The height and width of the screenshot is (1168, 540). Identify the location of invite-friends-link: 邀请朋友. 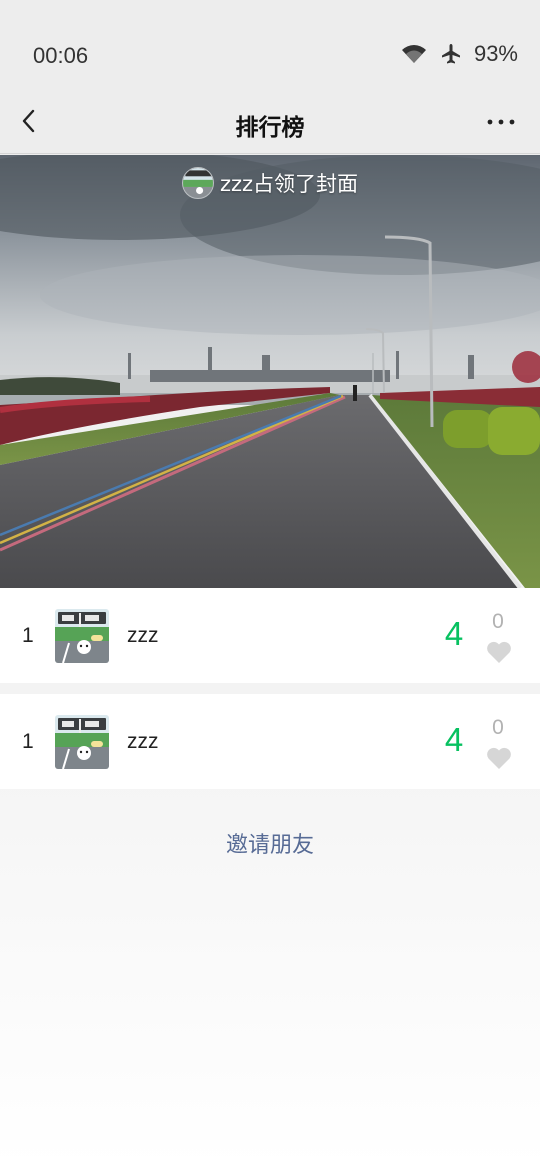
(270, 843).